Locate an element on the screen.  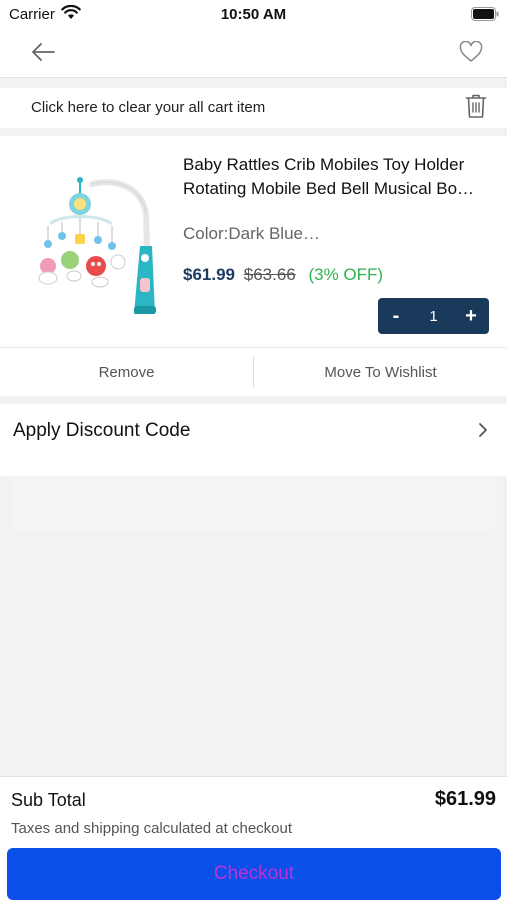
product-image is located at coordinates (97, 243).